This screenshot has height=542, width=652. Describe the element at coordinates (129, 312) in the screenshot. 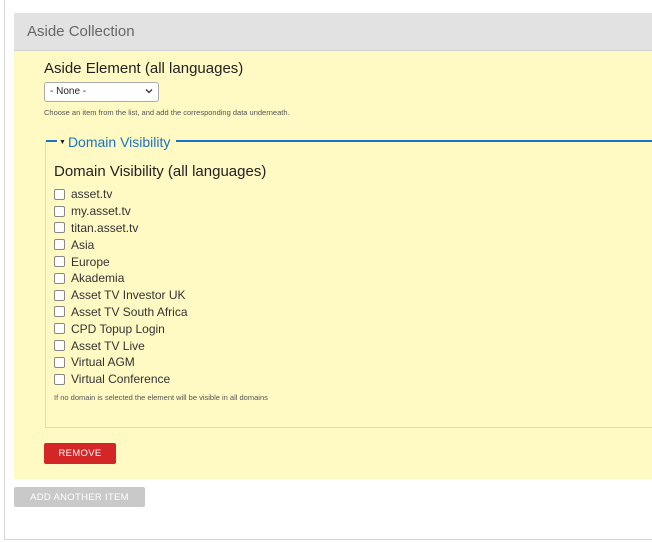

I see `domain-option-label: Asset TV South Africa` at that location.